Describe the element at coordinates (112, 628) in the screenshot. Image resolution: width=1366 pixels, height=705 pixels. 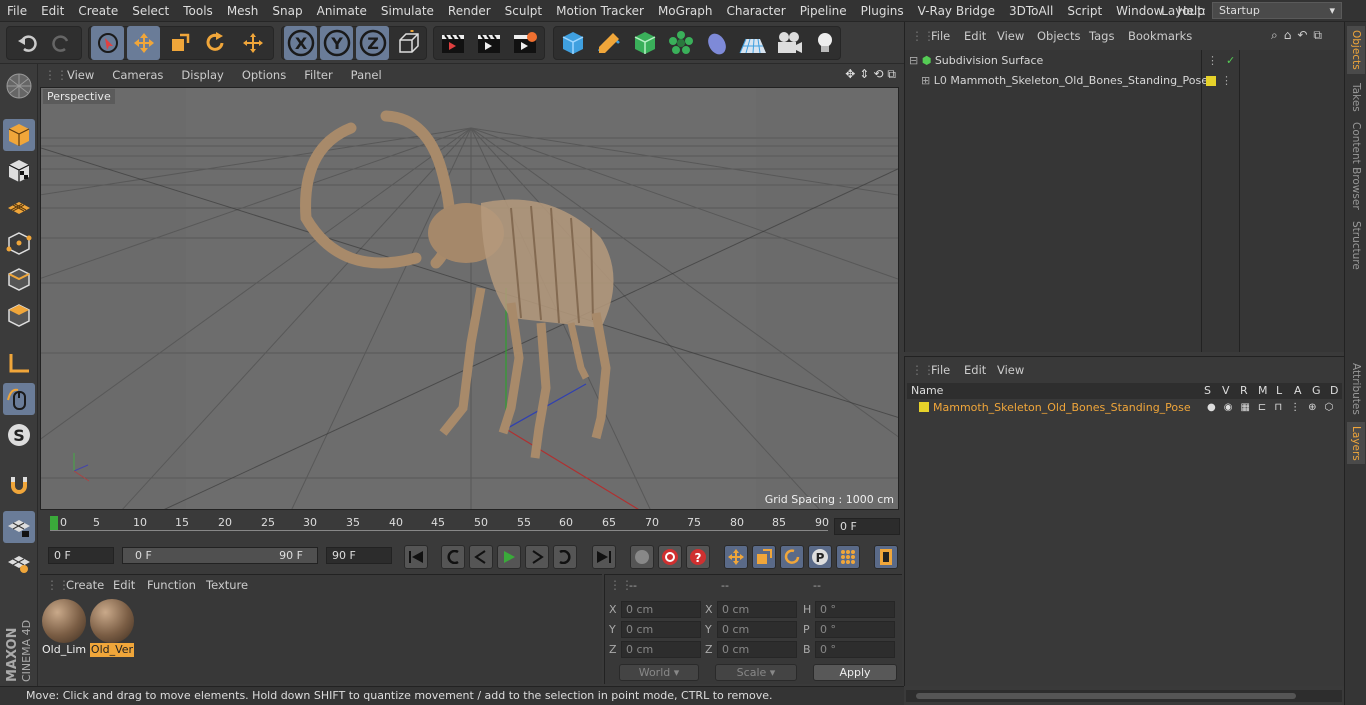
I see `material-old-ver: Old_Ver` at that location.